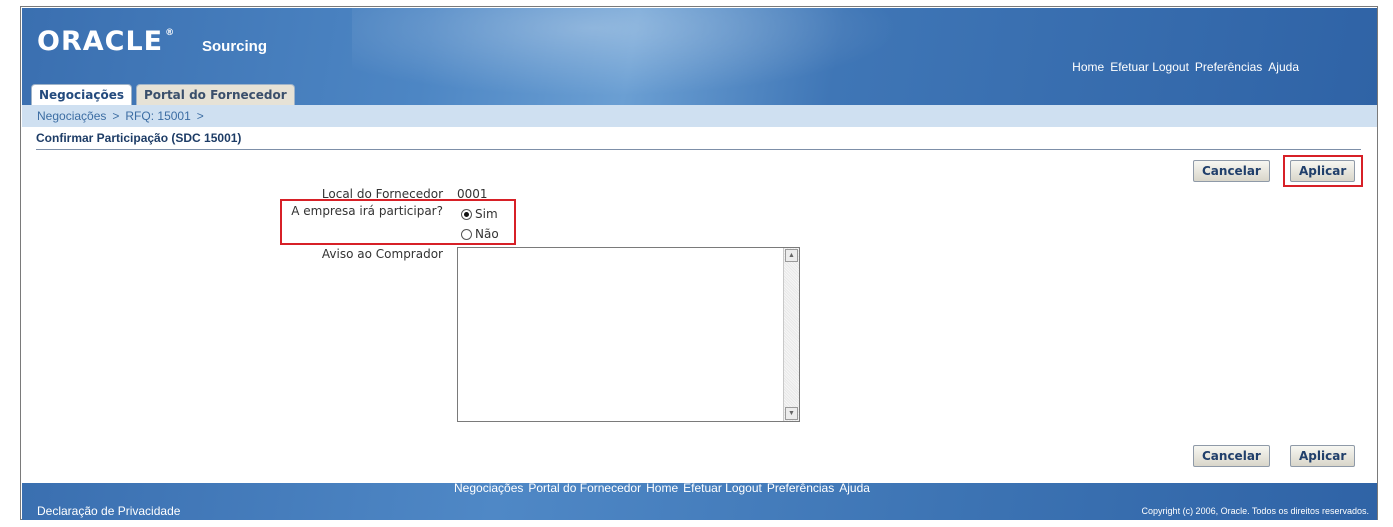 Image resolution: width=1393 pixels, height=527 pixels. Describe the element at coordinates (71, 116) in the screenshot. I see `breadcrumb-negociacoes: Negociações` at that location.